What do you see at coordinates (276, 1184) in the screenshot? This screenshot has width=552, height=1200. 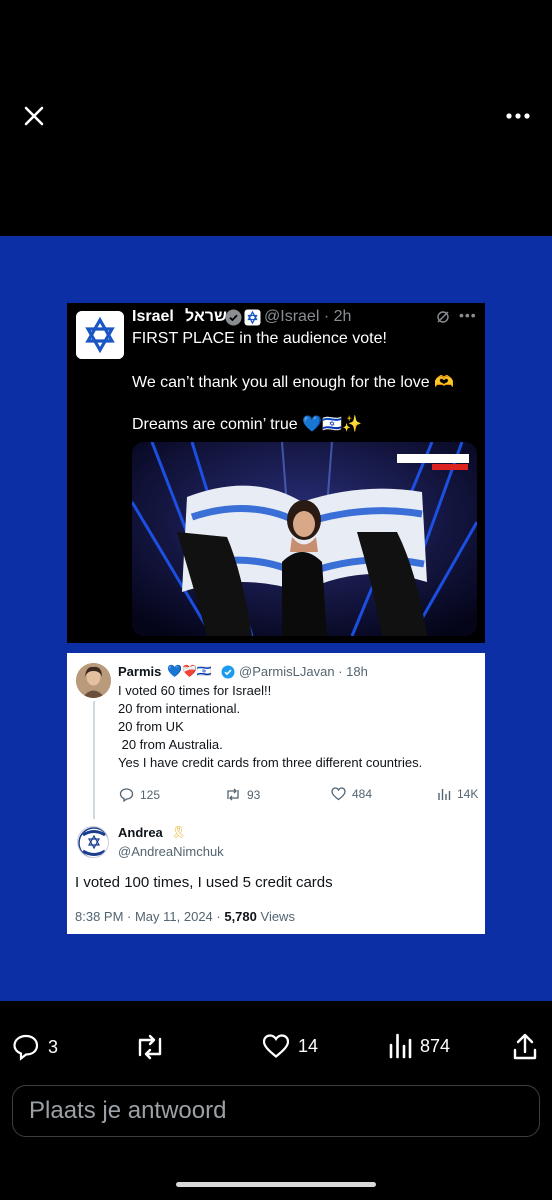 I see `home-indicator` at bounding box center [276, 1184].